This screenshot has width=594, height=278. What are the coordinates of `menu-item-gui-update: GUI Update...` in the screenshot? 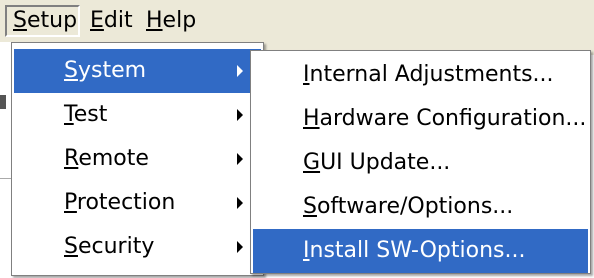 It's located at (420, 163).